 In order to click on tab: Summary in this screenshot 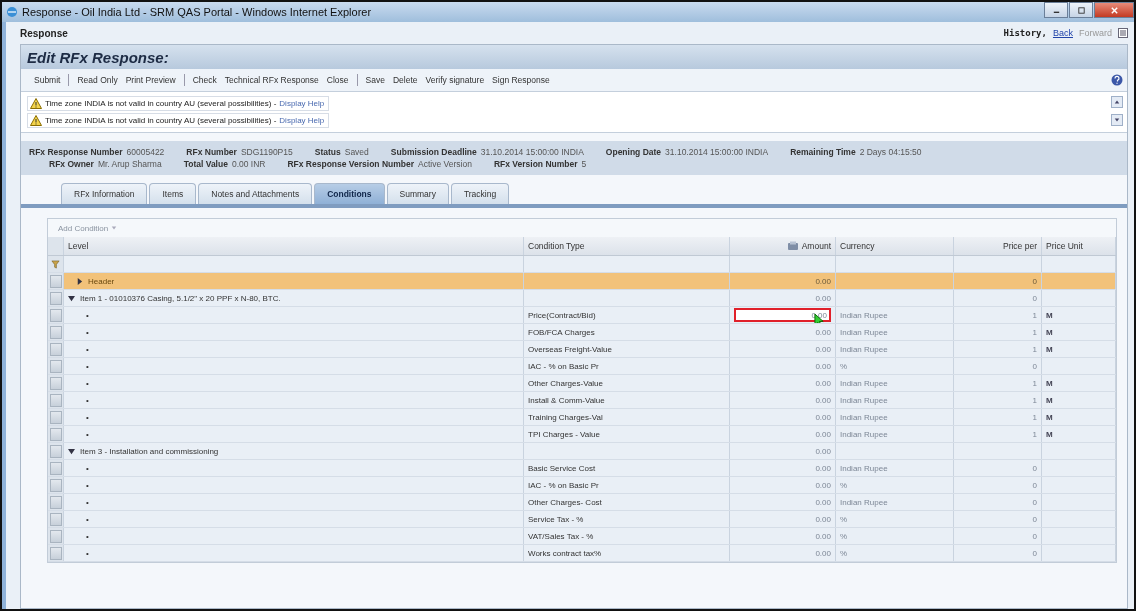, I will do `click(417, 193)`.